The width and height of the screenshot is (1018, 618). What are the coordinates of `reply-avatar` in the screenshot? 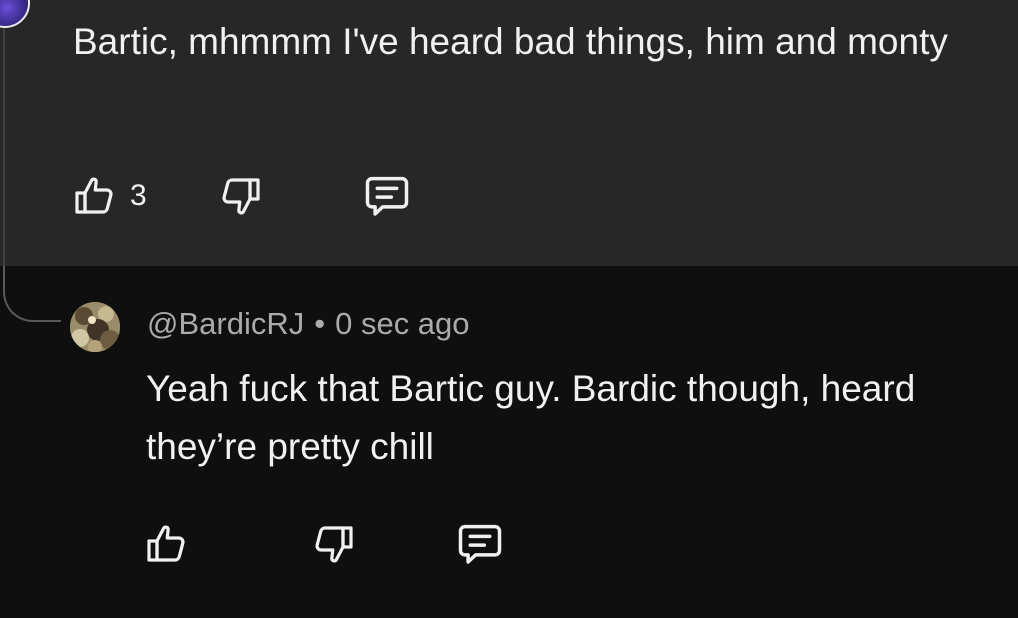 It's located at (95, 327).